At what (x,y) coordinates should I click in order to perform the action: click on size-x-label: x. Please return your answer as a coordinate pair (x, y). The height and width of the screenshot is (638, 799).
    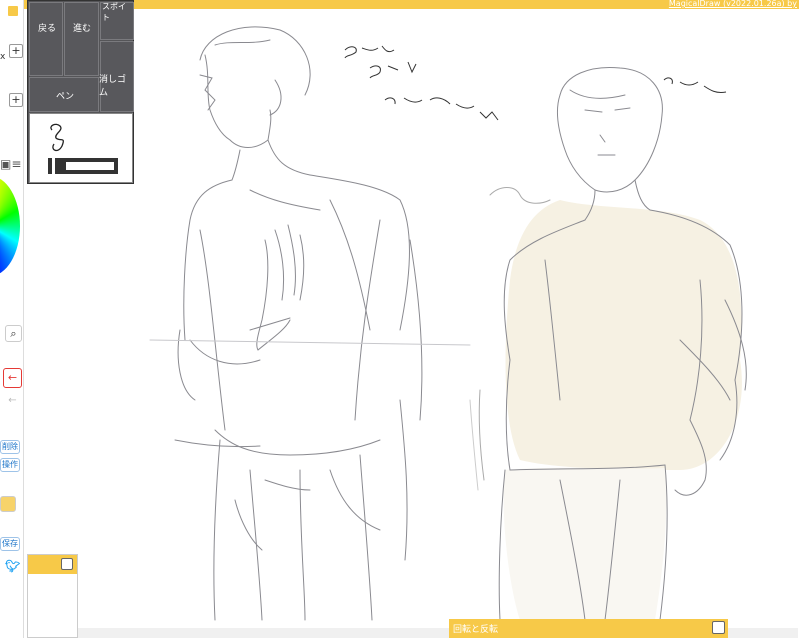
    Looking at the image, I should click on (3, 57).